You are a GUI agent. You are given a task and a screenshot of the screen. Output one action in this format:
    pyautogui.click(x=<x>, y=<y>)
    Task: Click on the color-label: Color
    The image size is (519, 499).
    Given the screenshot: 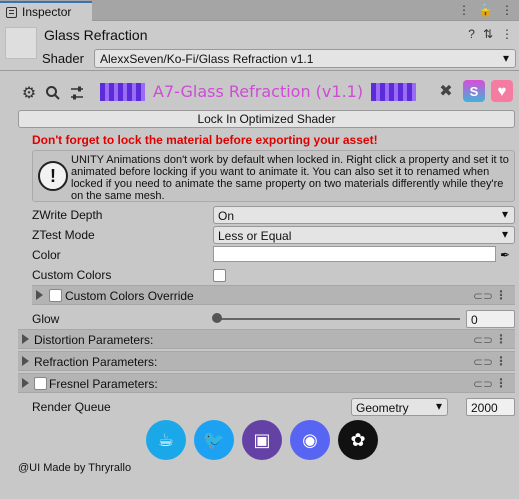 What is the action you would take?
    pyautogui.click(x=46, y=255)
    